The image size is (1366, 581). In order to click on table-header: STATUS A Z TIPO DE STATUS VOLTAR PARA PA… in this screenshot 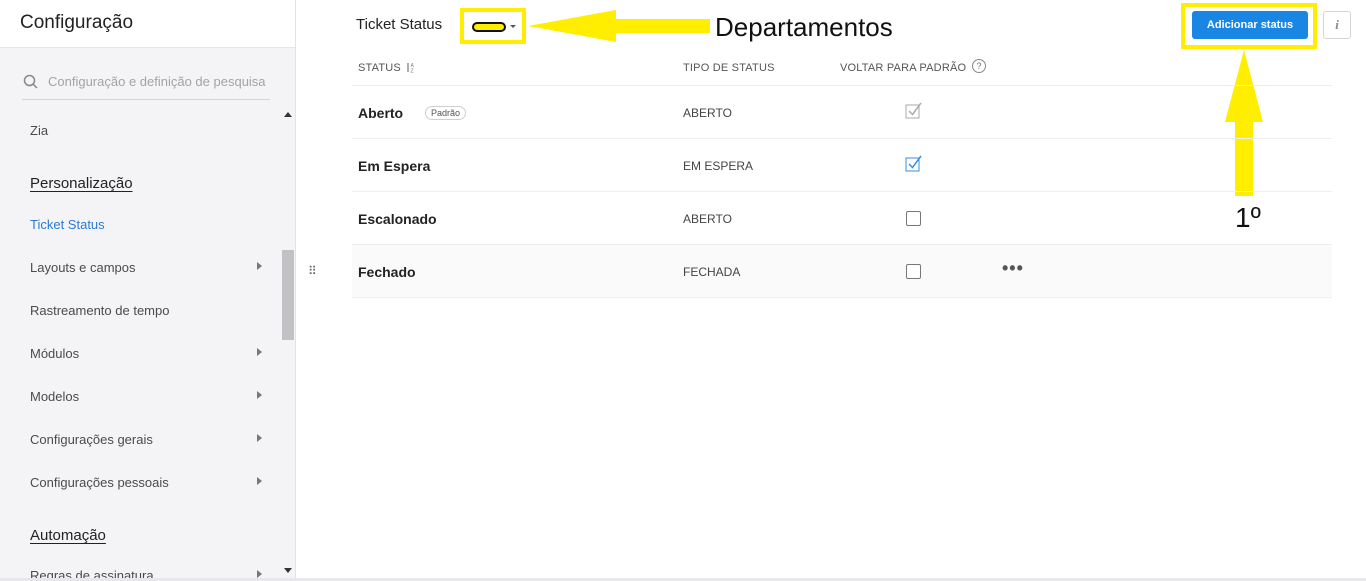, I will do `click(842, 67)`.